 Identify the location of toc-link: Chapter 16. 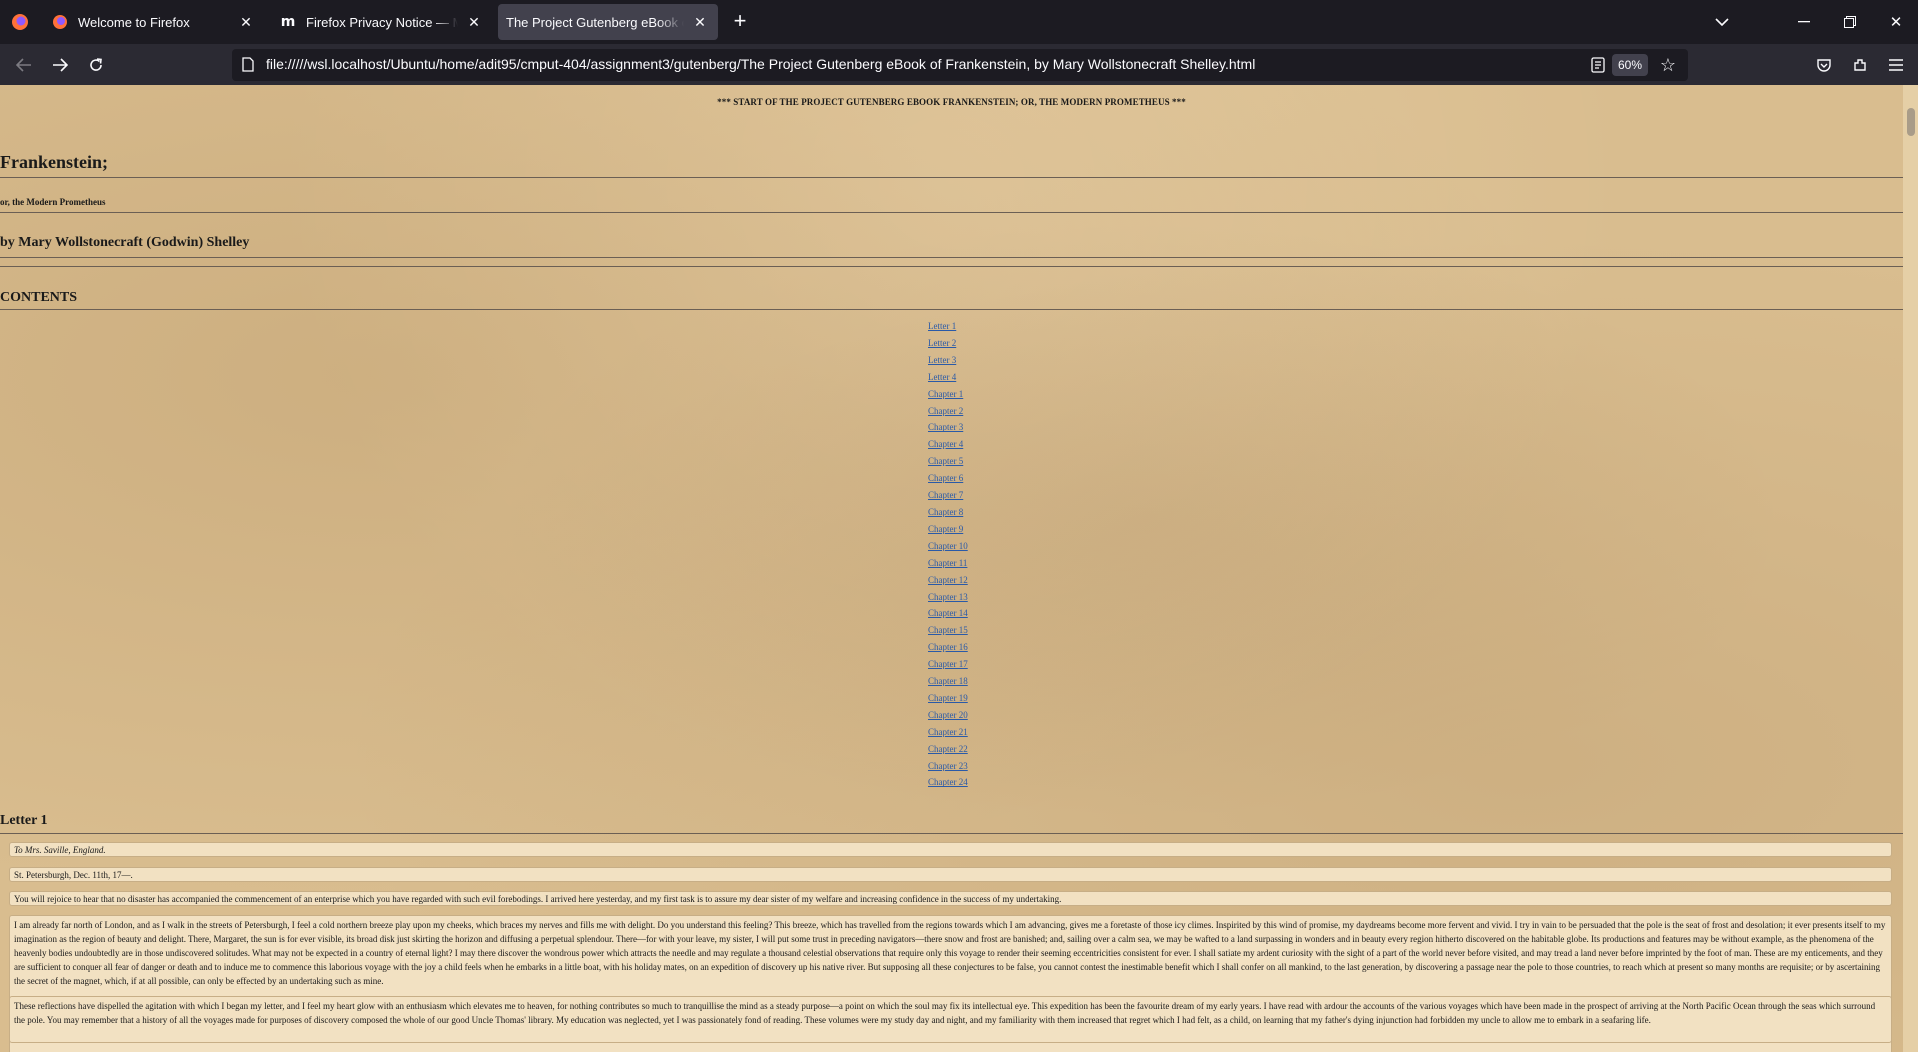
(988, 647).